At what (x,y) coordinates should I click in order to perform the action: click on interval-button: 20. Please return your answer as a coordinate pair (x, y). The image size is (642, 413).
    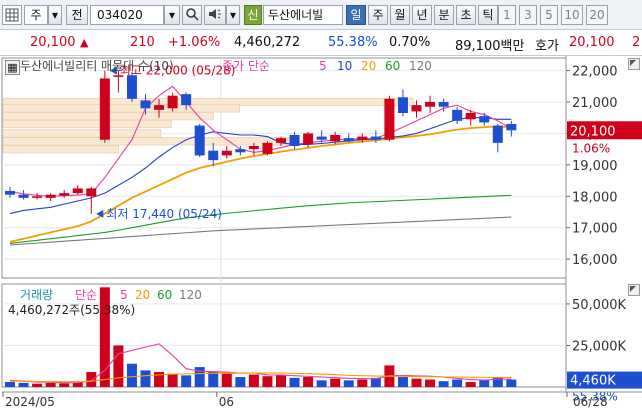
    Looking at the image, I should click on (597, 15).